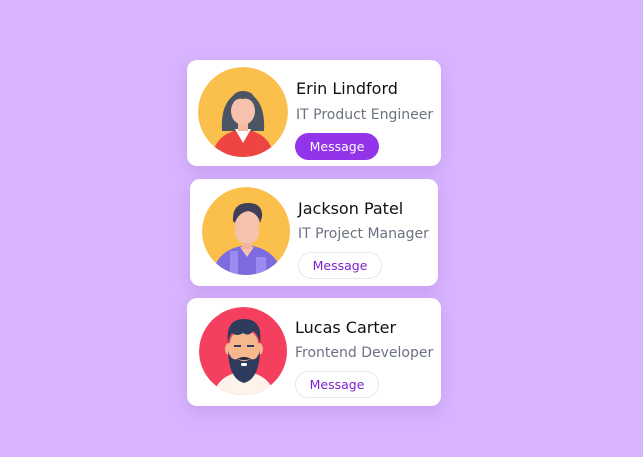 This screenshot has width=643, height=457. What do you see at coordinates (346, 327) in the screenshot?
I see `profile-name: Lucas Carter` at bounding box center [346, 327].